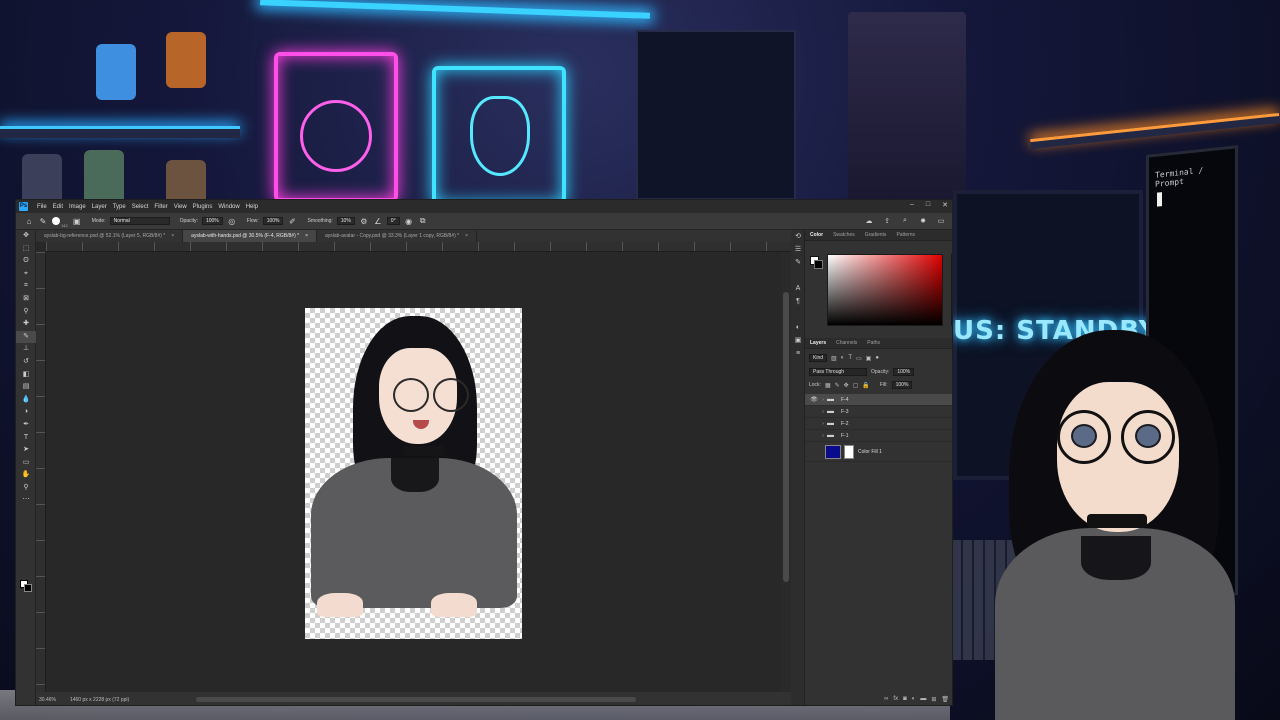 This screenshot has width=1280, height=720. Describe the element at coordinates (798, 249) in the screenshot. I see `properties-panel-icon: ☰` at that location.